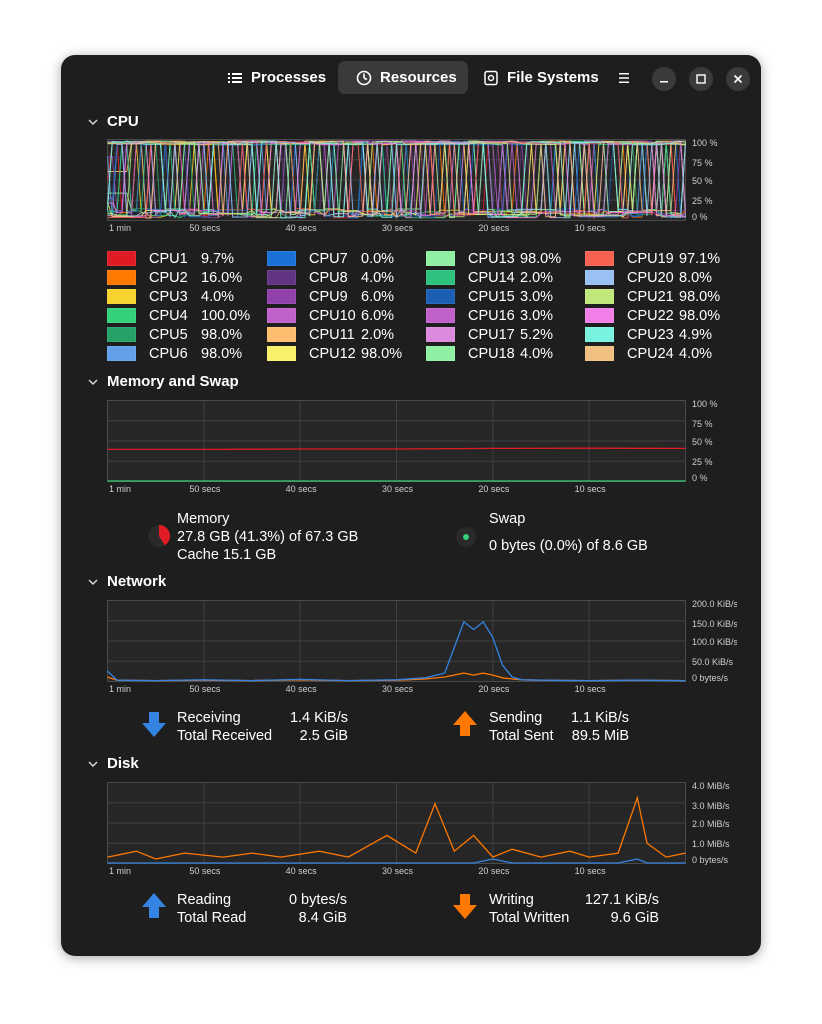 This screenshot has height=1024, width=822. What do you see at coordinates (696, 277) in the screenshot?
I see `cpu-usage-value: 8.0%` at bounding box center [696, 277].